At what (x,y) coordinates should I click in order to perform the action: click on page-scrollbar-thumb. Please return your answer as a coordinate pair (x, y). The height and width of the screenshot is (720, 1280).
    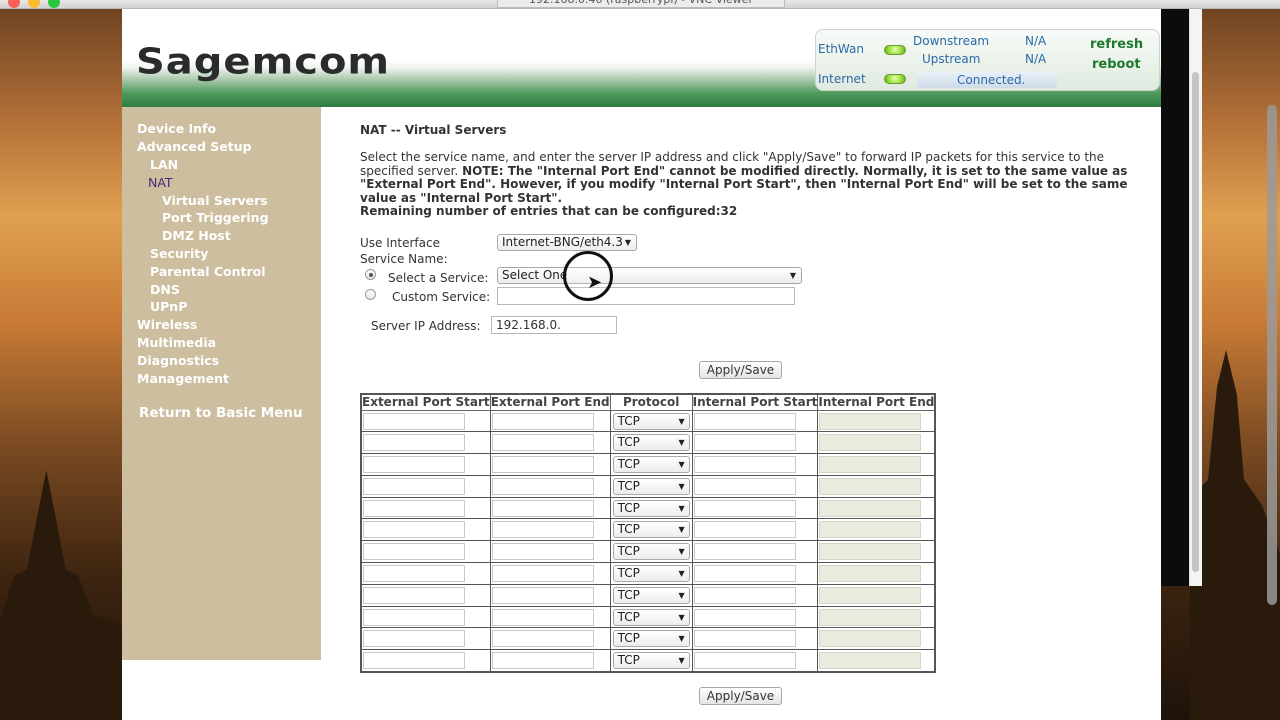
    Looking at the image, I should click on (1195, 322).